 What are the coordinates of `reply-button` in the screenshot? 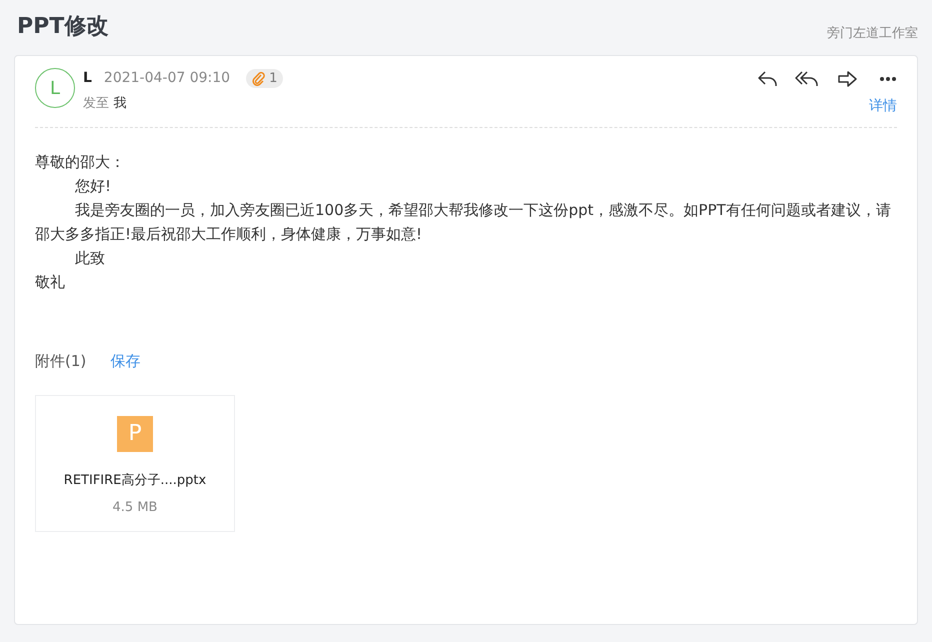 It's located at (768, 79).